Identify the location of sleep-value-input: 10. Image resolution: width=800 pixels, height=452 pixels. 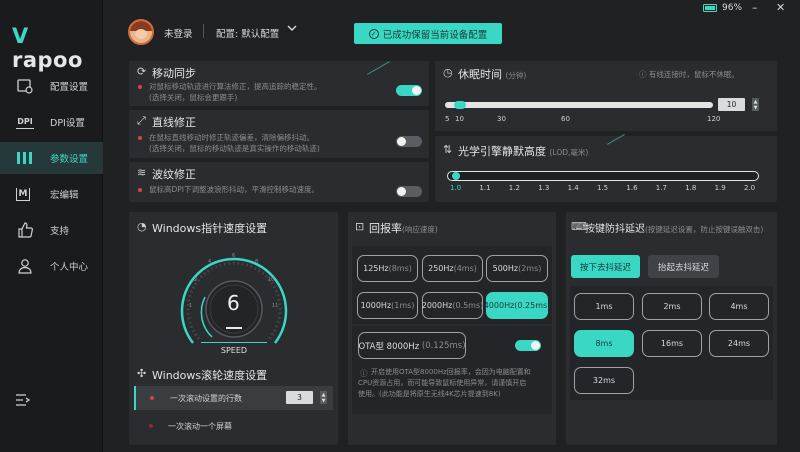
(731, 104).